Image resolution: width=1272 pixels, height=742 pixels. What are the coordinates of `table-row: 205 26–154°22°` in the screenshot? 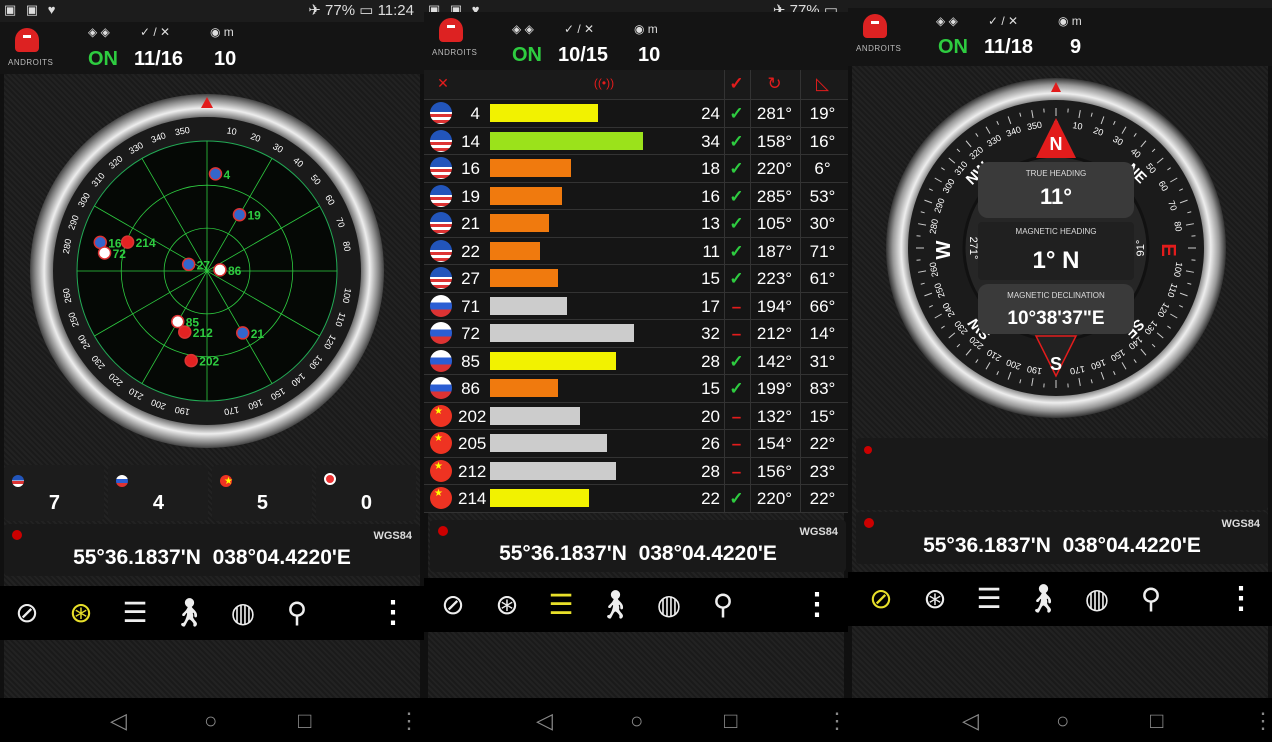 It's located at (636, 444).